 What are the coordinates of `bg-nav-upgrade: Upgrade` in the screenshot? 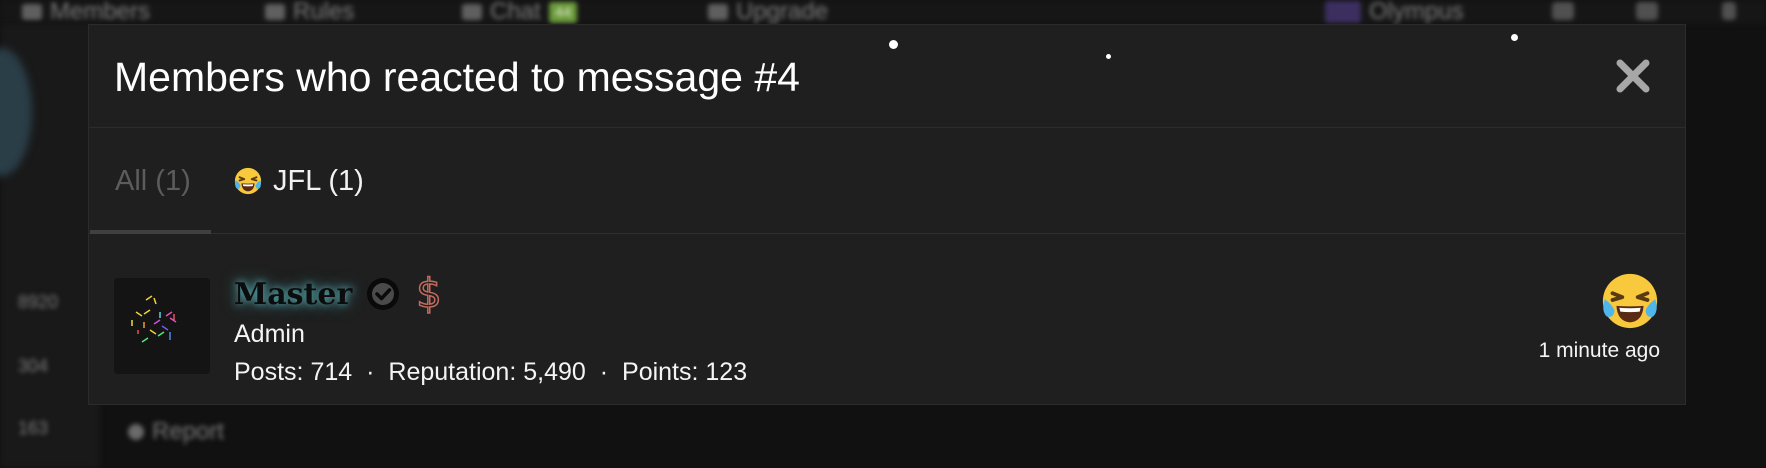 It's located at (768, 12).